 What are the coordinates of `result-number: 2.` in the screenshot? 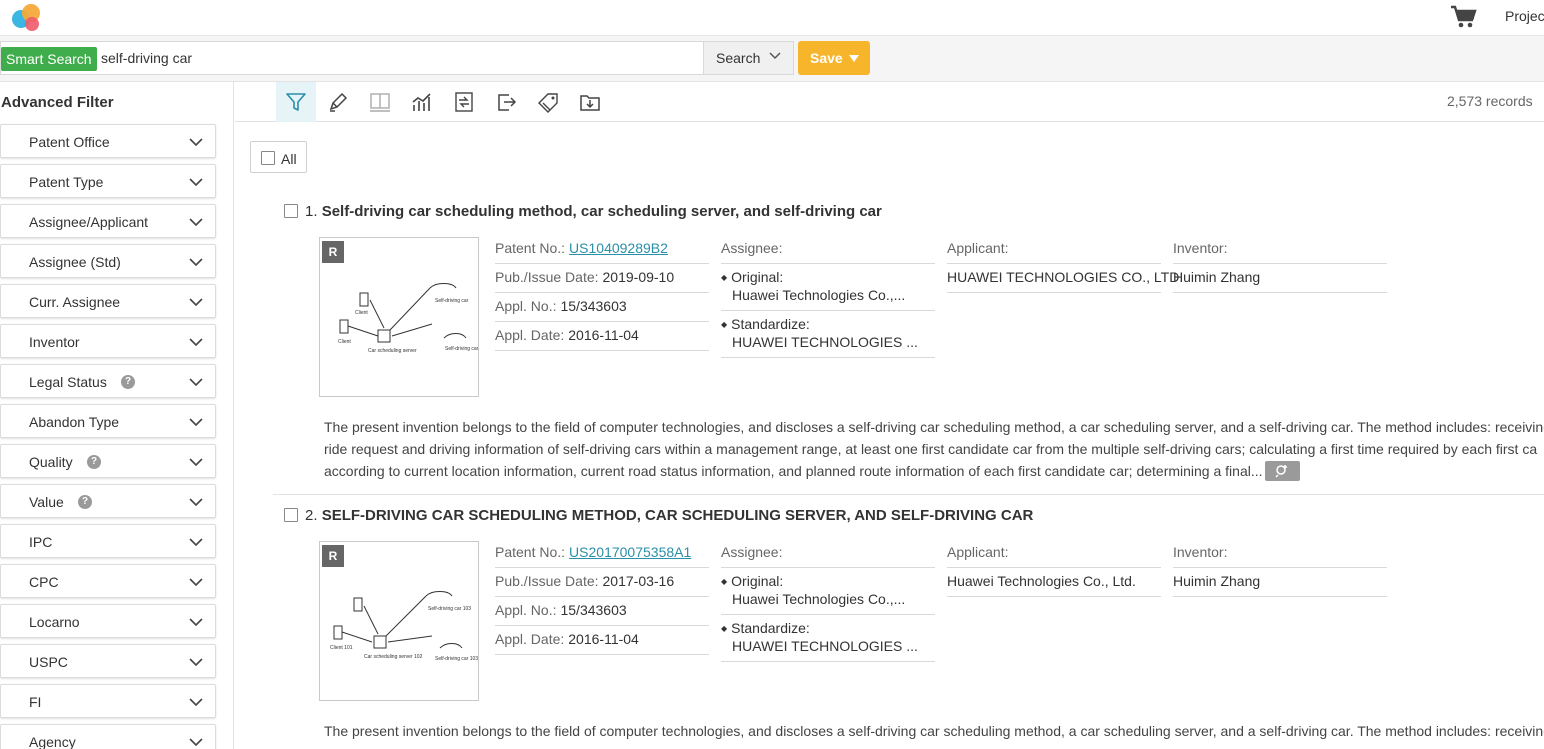 It's located at (311, 515).